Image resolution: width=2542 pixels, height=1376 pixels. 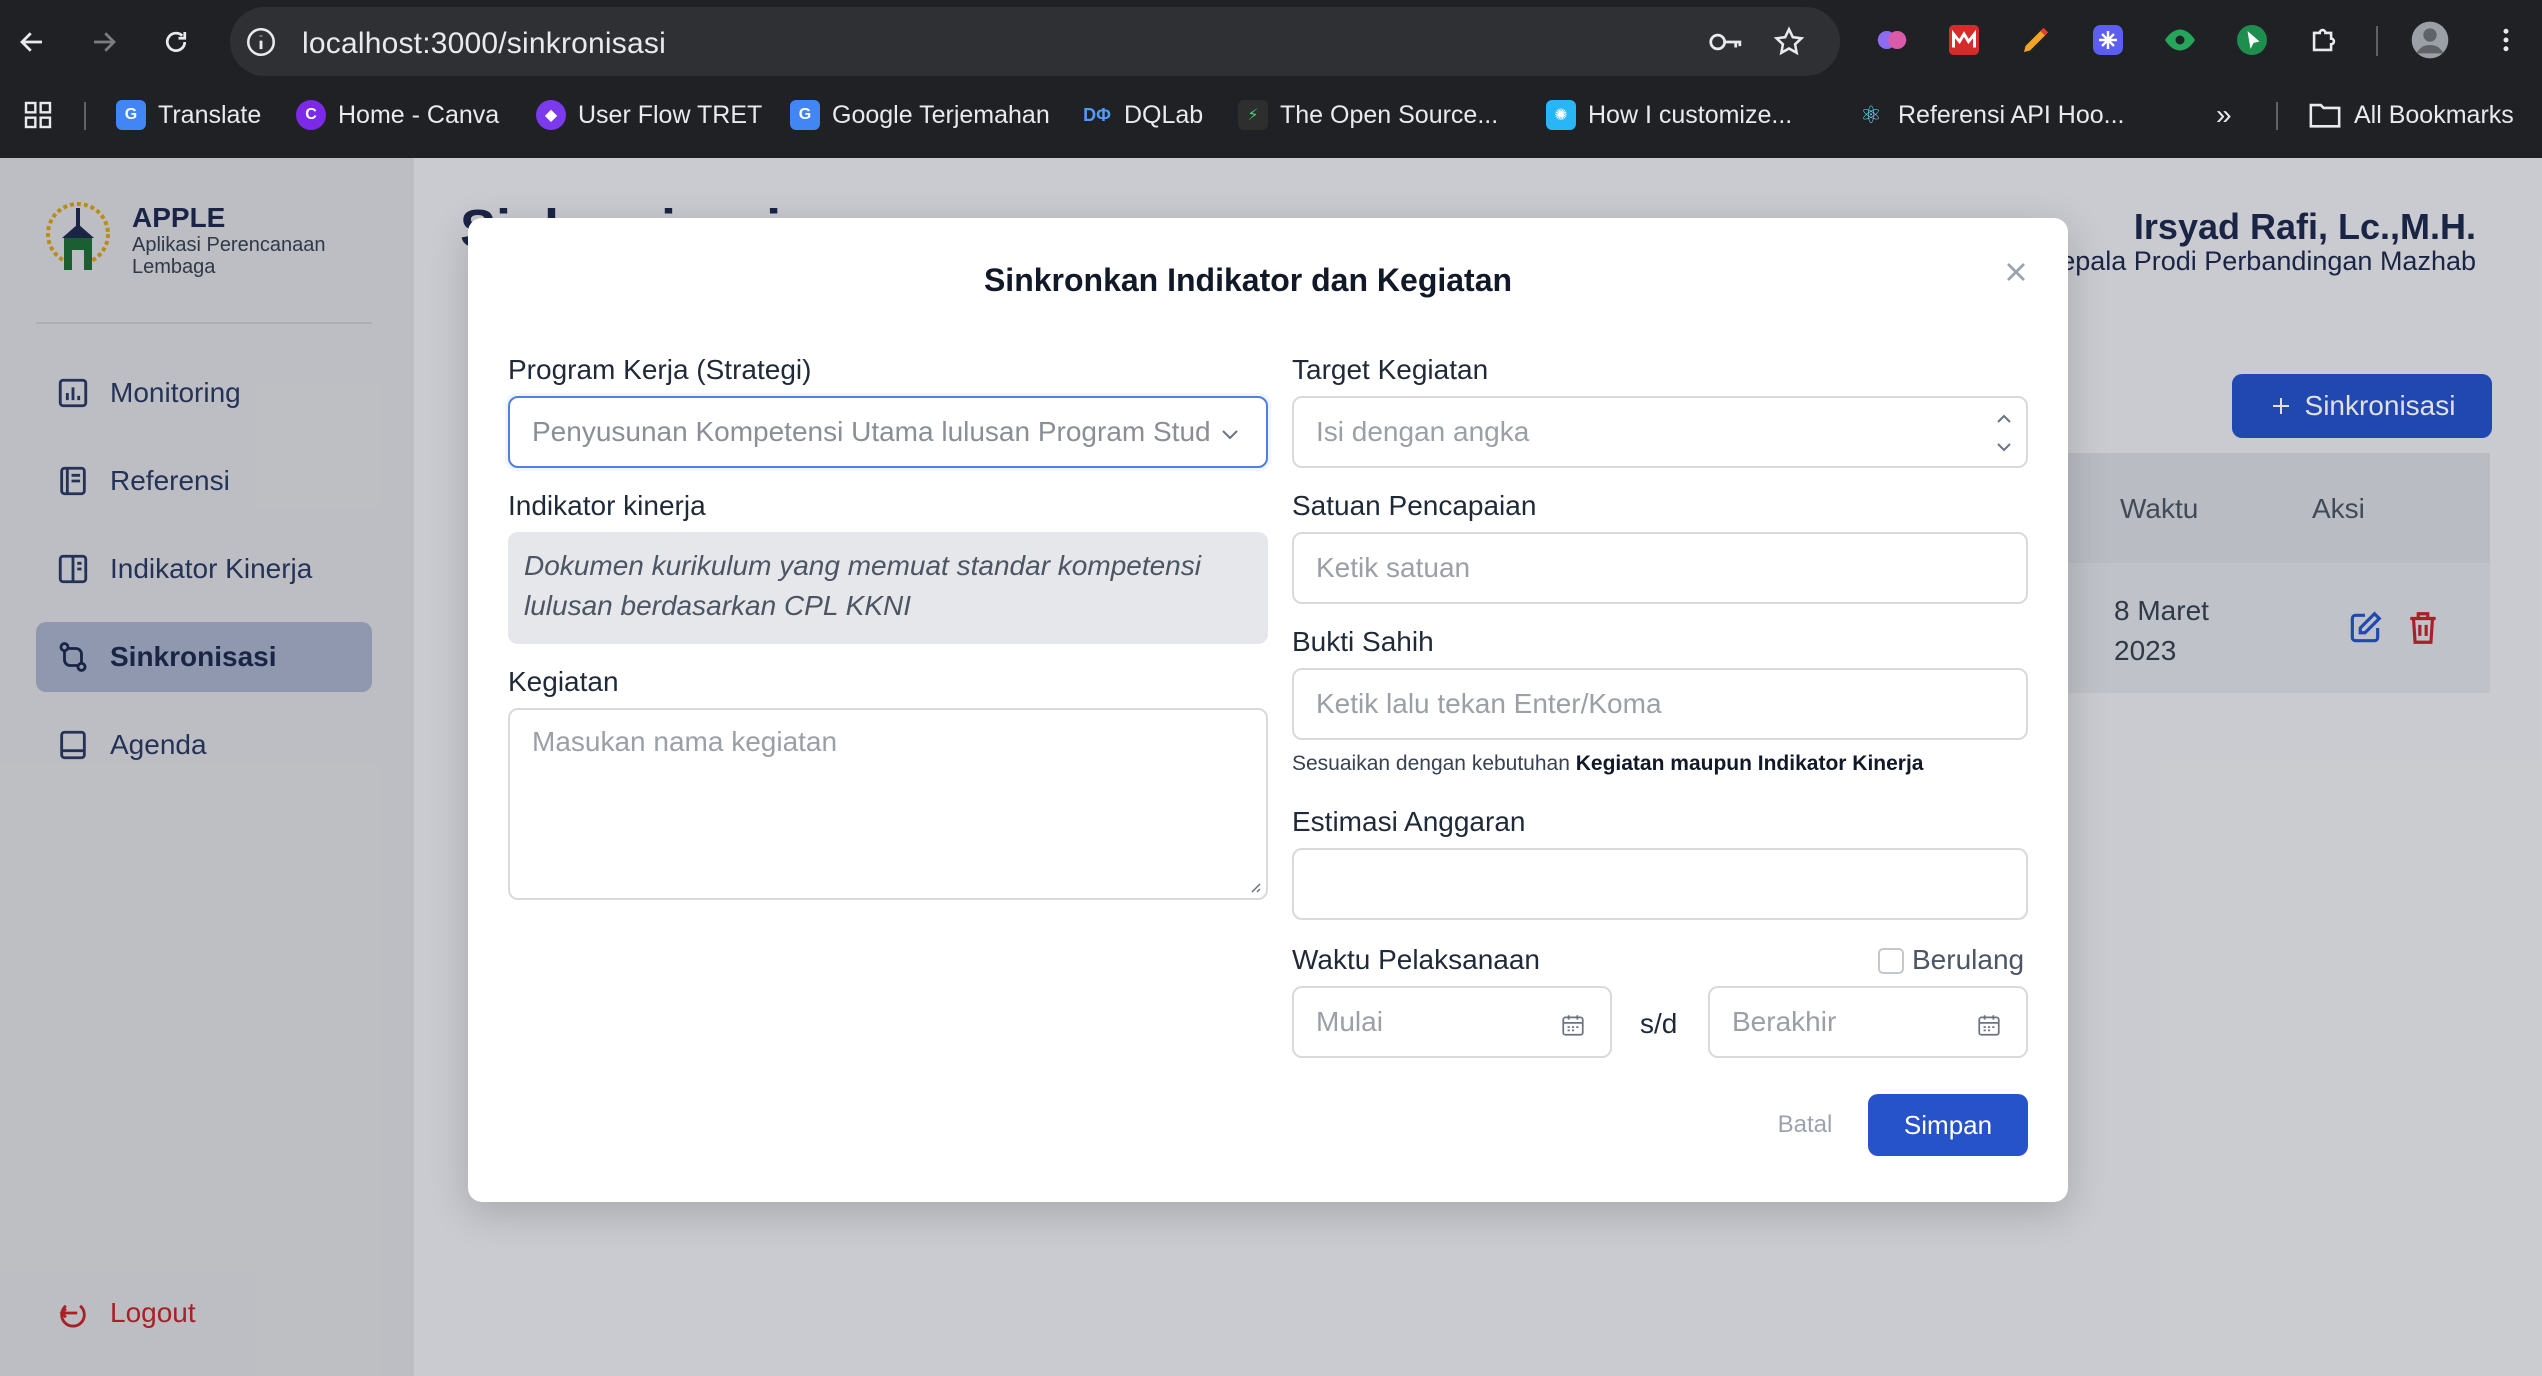 I want to click on customize-icon: ✺, so click(x=1561, y=115).